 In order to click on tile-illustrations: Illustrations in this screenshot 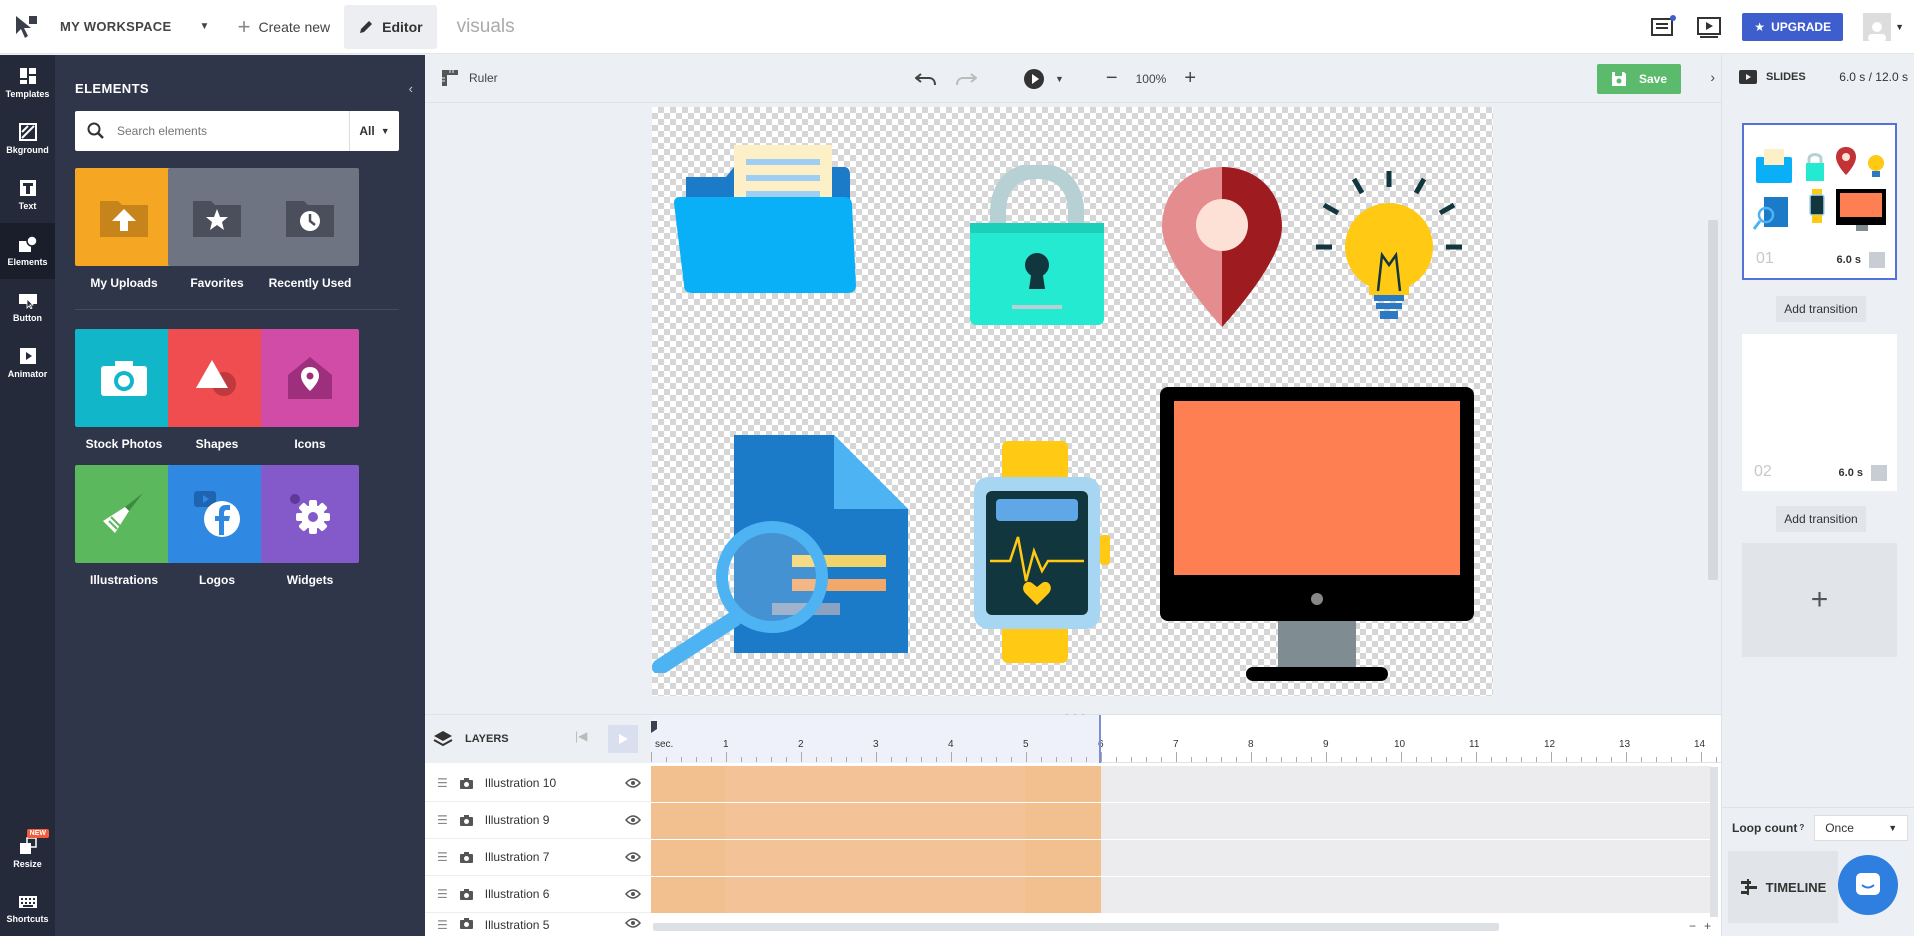, I will do `click(124, 526)`.